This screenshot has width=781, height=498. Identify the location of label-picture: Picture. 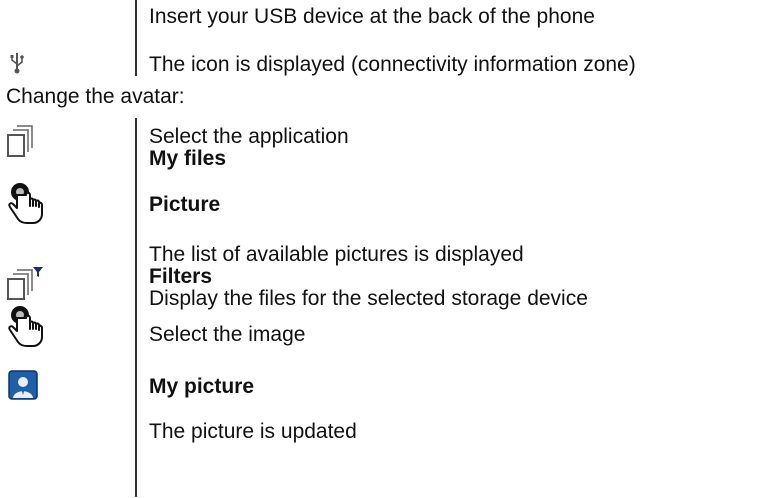
(185, 204).